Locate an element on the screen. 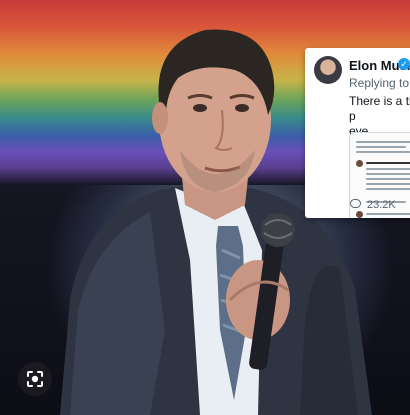 The width and height of the screenshot is (410, 415). lens-scan-icon is located at coordinates (35, 379).